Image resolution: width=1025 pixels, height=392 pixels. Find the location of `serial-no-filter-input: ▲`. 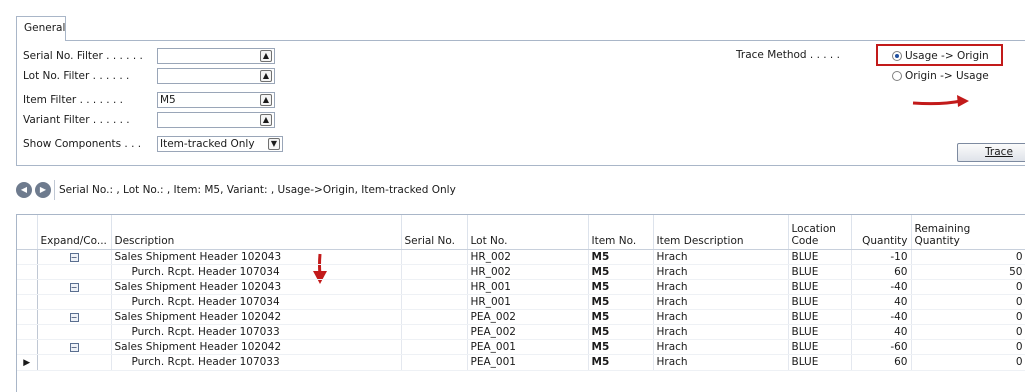

serial-no-filter-input: ▲ is located at coordinates (216, 56).